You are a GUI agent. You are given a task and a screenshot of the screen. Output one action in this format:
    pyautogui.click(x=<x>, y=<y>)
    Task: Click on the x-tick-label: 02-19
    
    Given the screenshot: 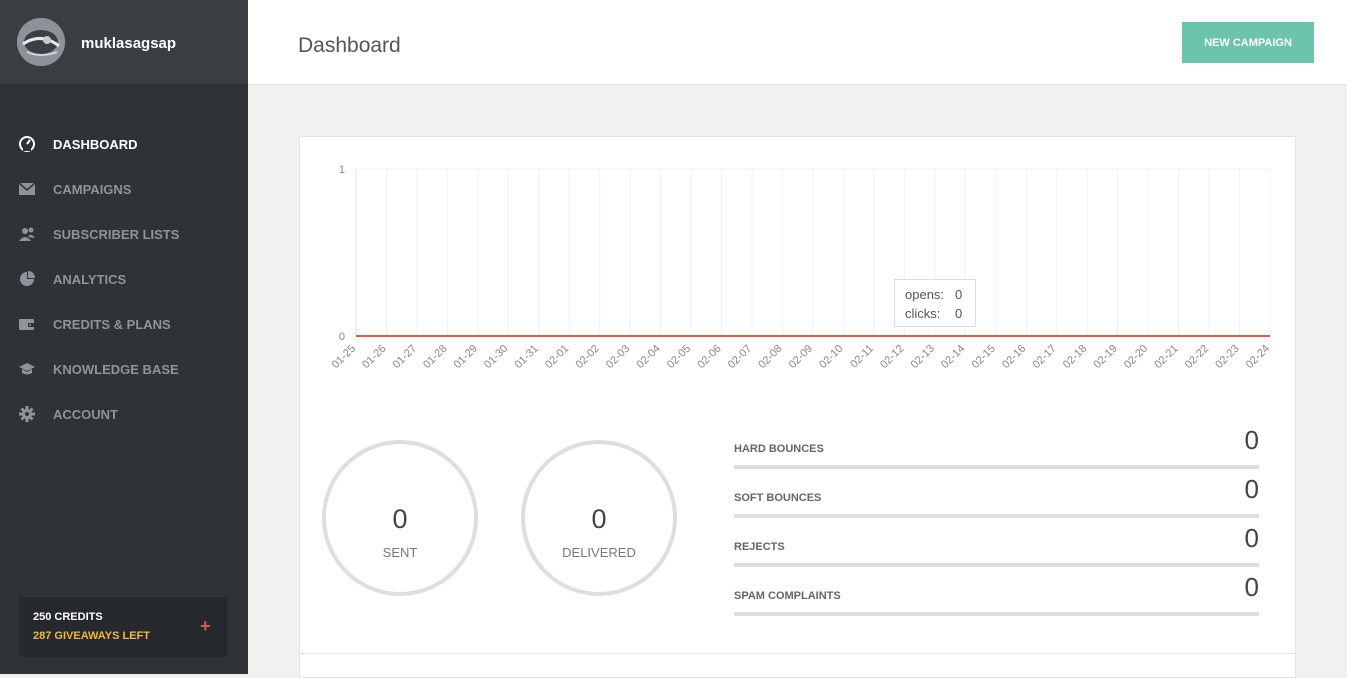 What is the action you would take?
    pyautogui.click(x=1105, y=357)
    